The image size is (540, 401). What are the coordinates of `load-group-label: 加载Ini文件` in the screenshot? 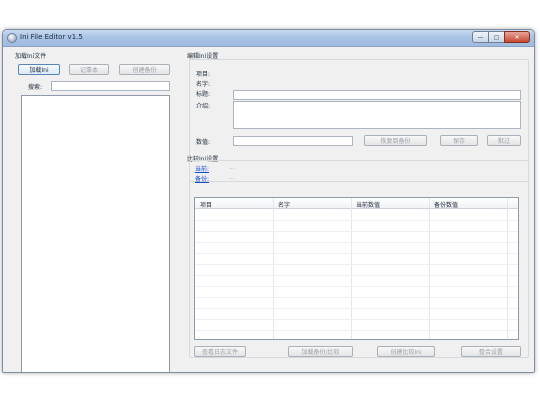 It's located at (31, 56).